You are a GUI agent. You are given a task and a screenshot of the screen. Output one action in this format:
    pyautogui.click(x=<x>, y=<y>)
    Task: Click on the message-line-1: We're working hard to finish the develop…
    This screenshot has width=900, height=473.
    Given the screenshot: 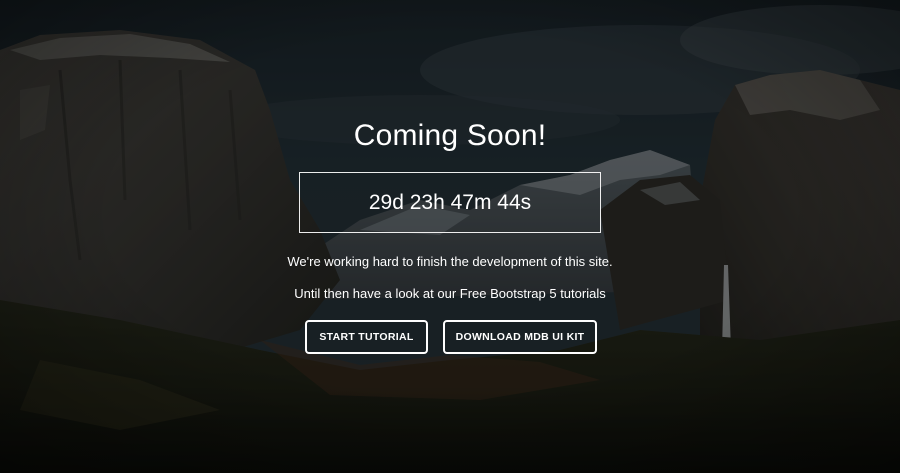 What is the action you would take?
    pyautogui.click(x=450, y=261)
    